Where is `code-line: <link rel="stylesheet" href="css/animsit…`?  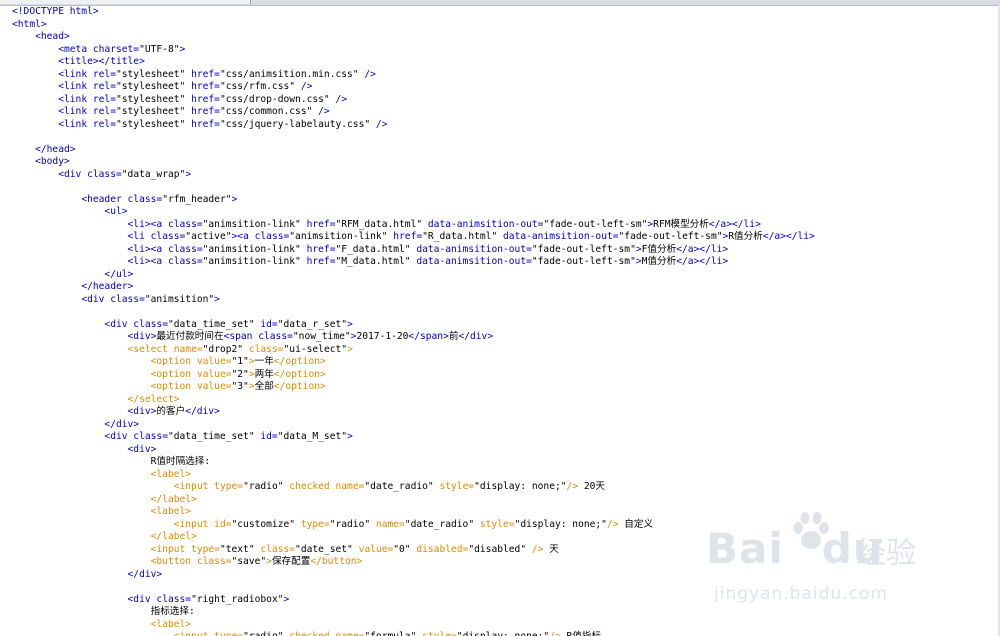 code-line: <link rel="stylesheet" href="css/animsit… is located at coordinates (499, 75).